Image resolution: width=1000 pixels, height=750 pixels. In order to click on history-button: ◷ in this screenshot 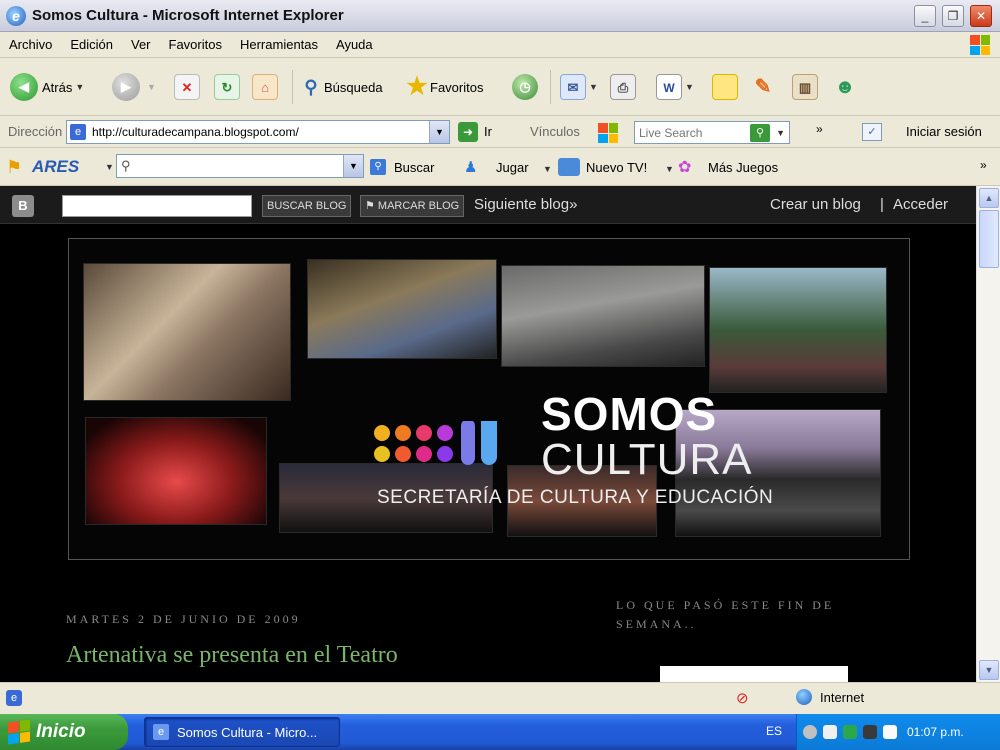, I will do `click(527, 87)`.